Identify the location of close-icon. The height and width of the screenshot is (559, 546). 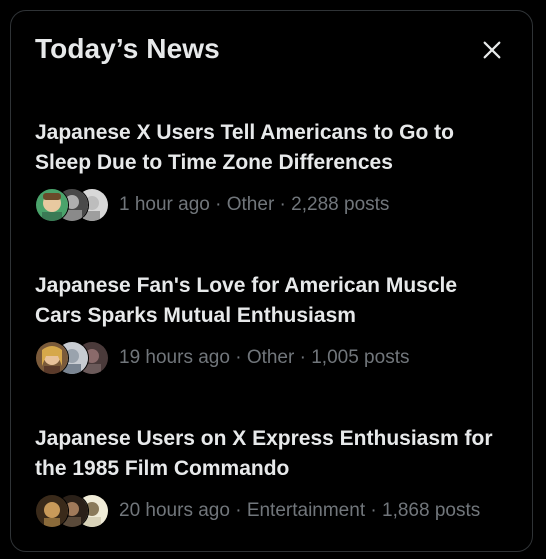
(492, 52).